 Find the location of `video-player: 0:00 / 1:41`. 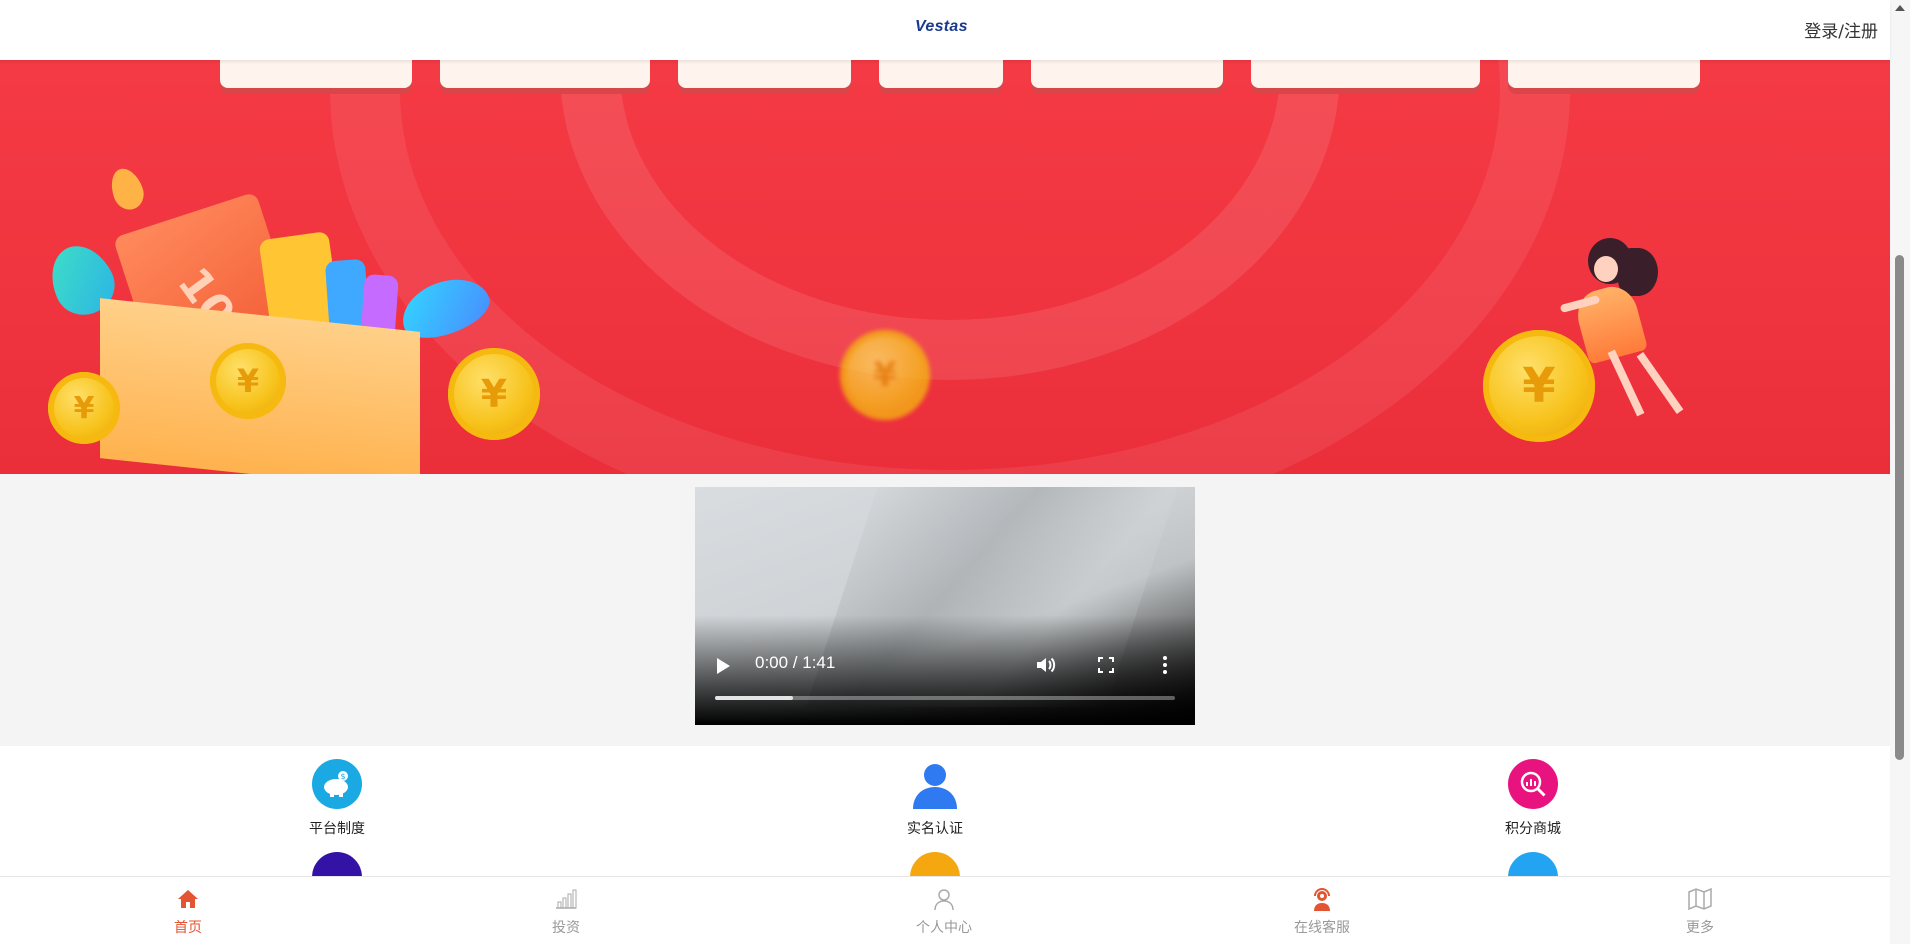

video-player: 0:00 / 1:41 is located at coordinates (945, 606).